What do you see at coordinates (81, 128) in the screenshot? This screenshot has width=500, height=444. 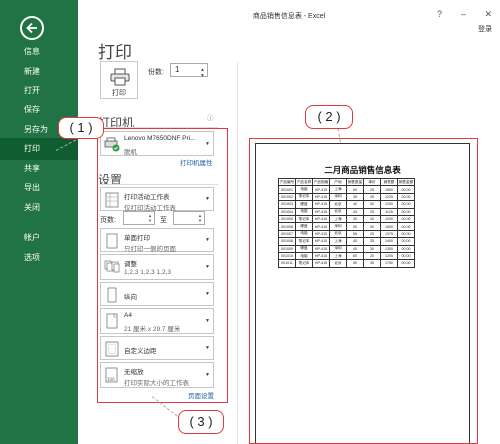 I see `annotation-callout-1: ( 1 )` at bounding box center [81, 128].